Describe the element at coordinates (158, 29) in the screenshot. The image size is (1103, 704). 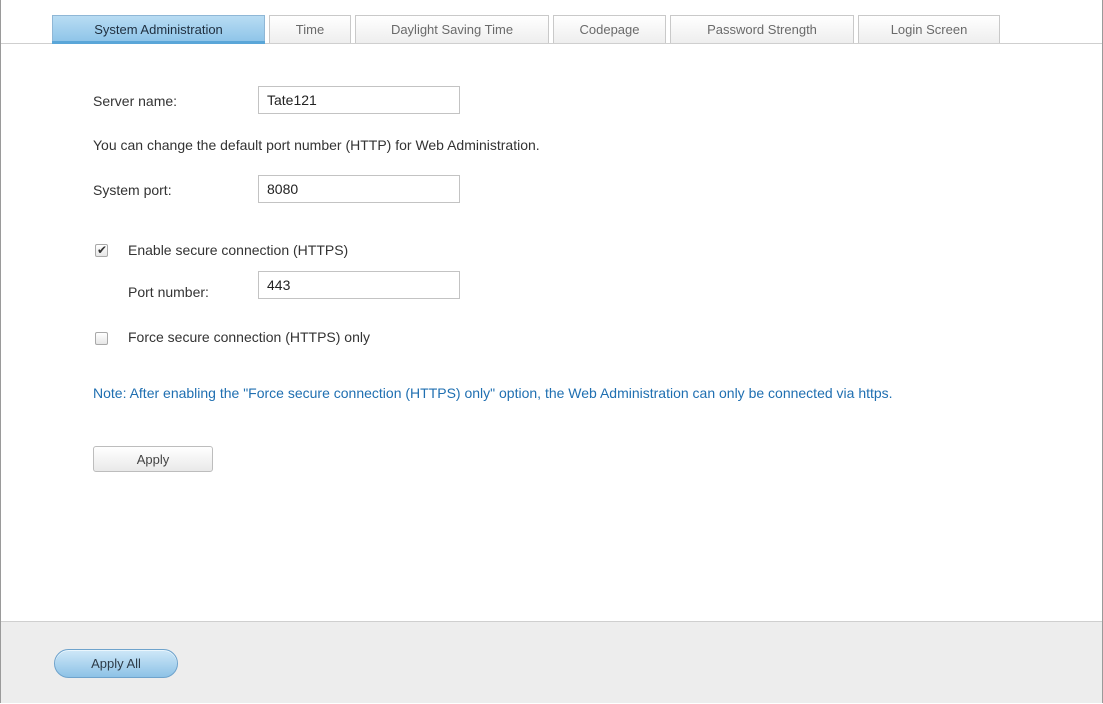
I see `tab-system-administration: System Administration` at that location.